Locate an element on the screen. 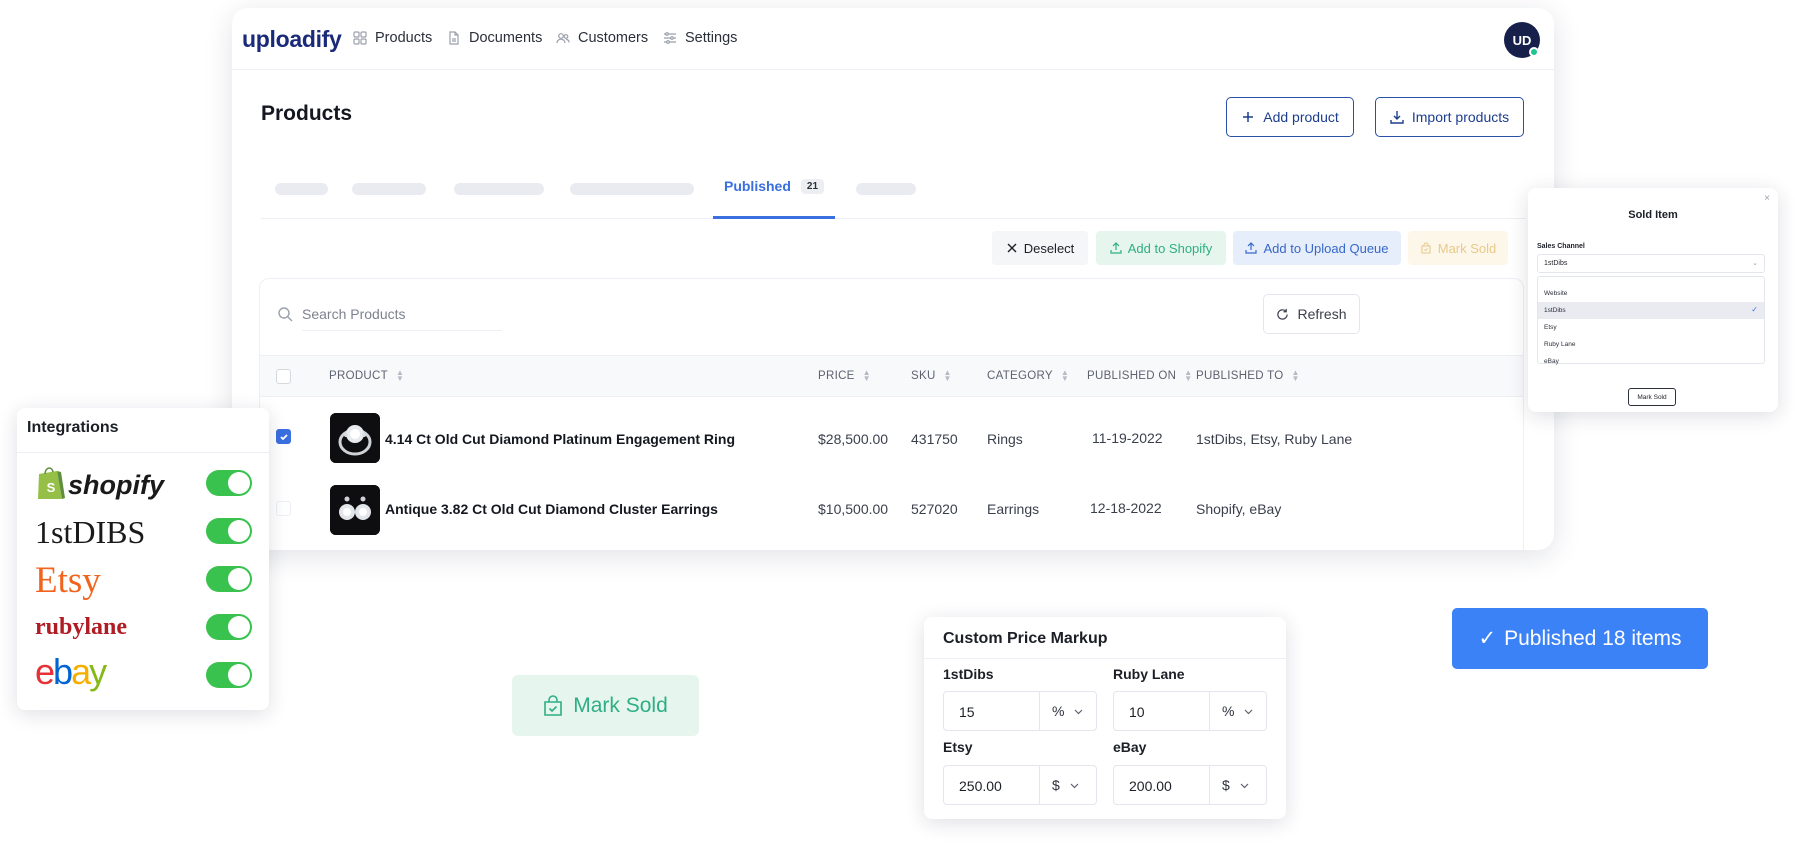  markup-field-ebay: 200.00 $ is located at coordinates (1190, 785).